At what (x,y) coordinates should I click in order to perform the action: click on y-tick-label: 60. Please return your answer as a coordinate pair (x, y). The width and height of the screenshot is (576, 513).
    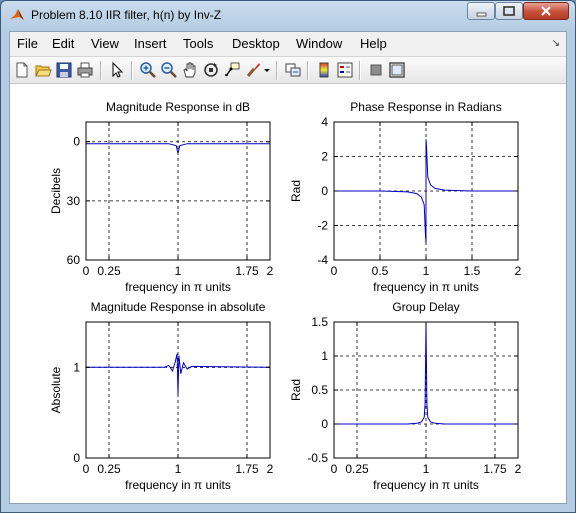
    Looking at the image, I should click on (74, 260).